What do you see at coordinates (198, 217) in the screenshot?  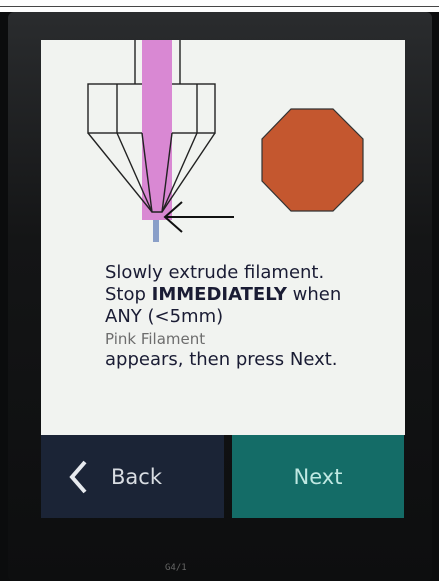 I see `arrow-left-icon` at bounding box center [198, 217].